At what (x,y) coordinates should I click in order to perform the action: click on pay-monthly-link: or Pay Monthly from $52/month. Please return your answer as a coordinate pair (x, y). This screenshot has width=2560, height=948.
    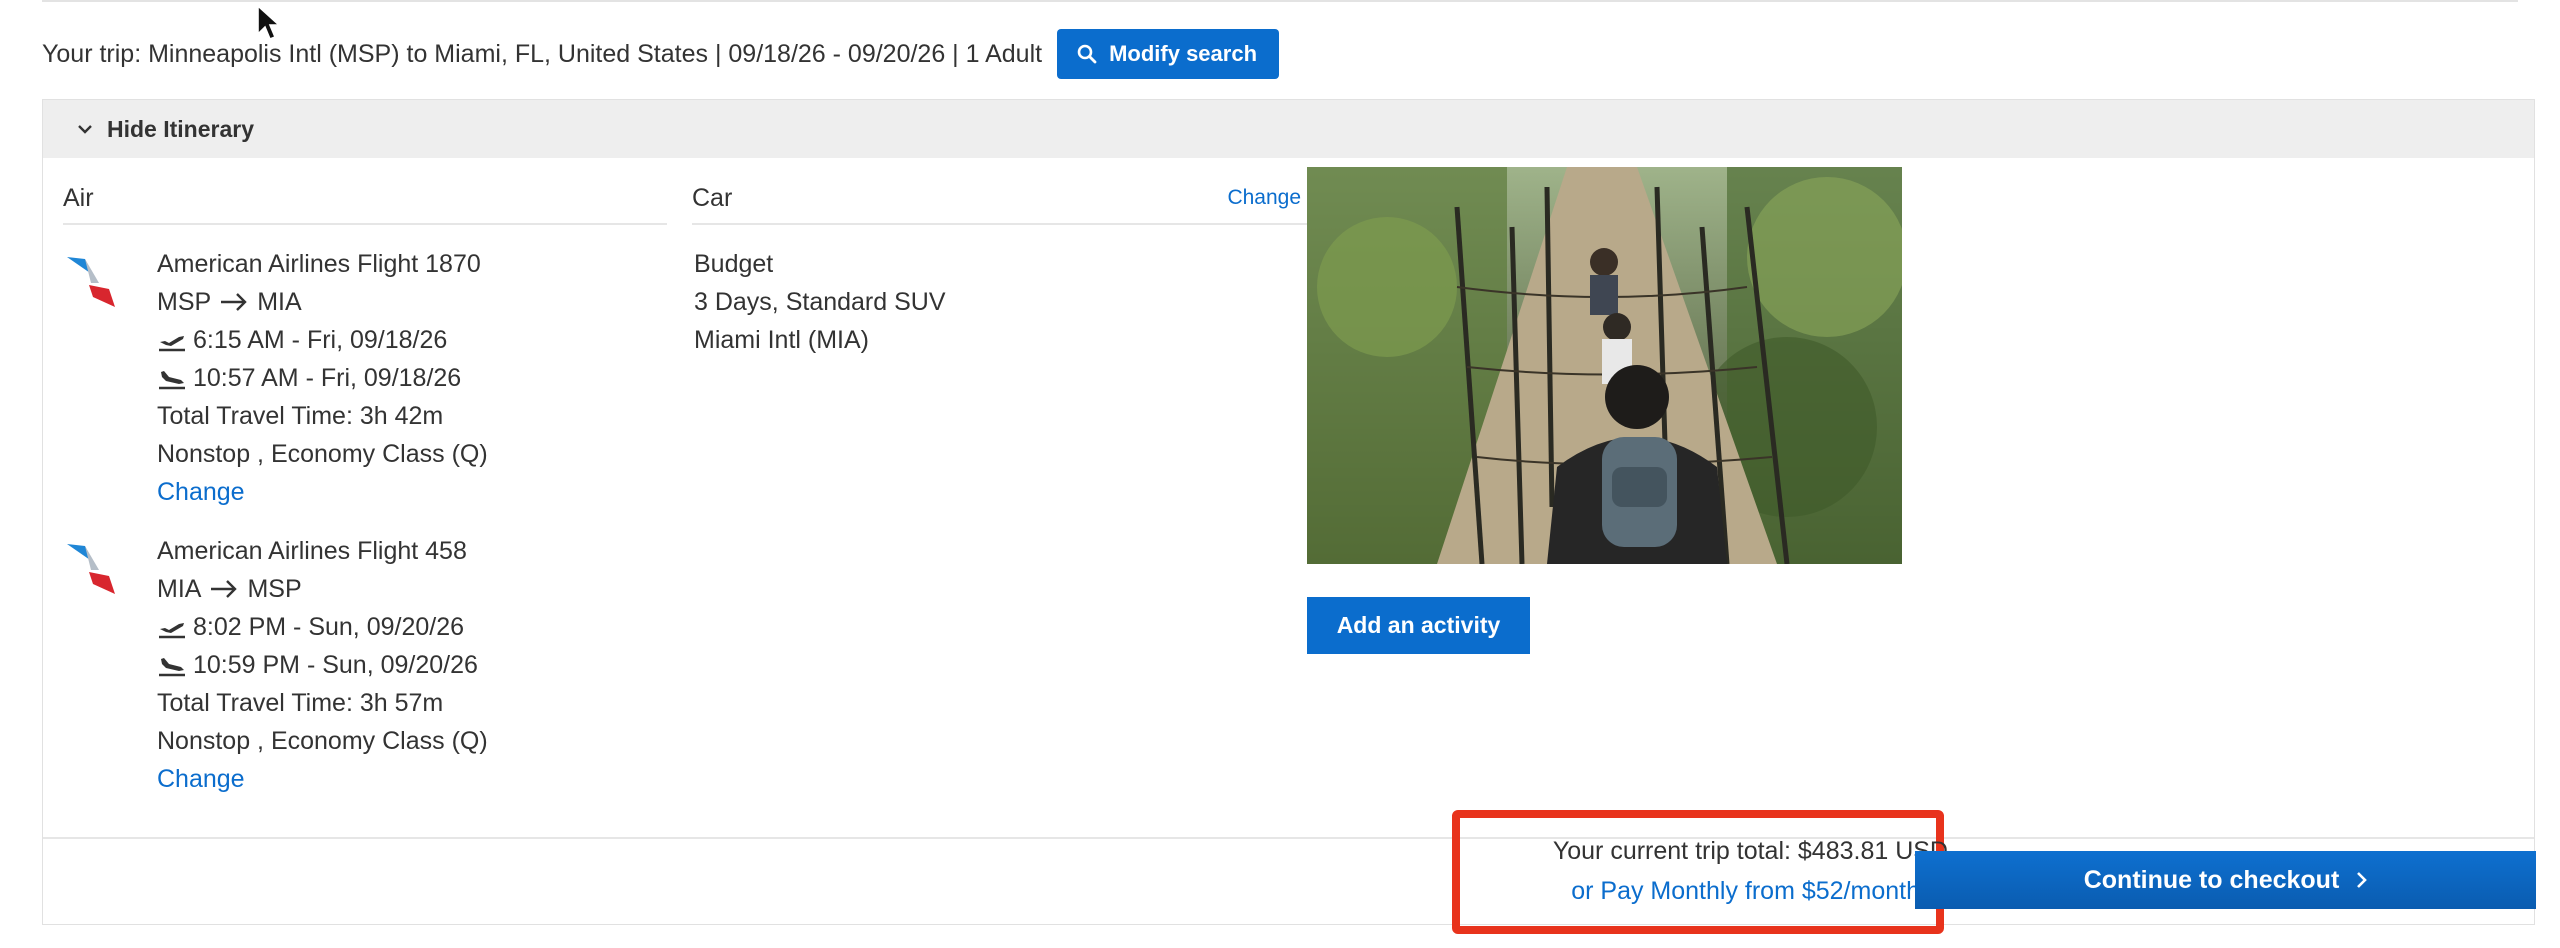
    Looking at the image, I should click on (1759, 891).